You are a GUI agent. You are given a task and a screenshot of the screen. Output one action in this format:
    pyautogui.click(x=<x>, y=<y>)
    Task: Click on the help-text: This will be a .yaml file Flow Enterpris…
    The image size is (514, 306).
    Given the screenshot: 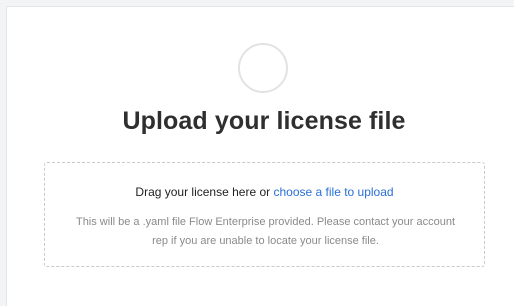 What is the action you would take?
    pyautogui.click(x=265, y=231)
    